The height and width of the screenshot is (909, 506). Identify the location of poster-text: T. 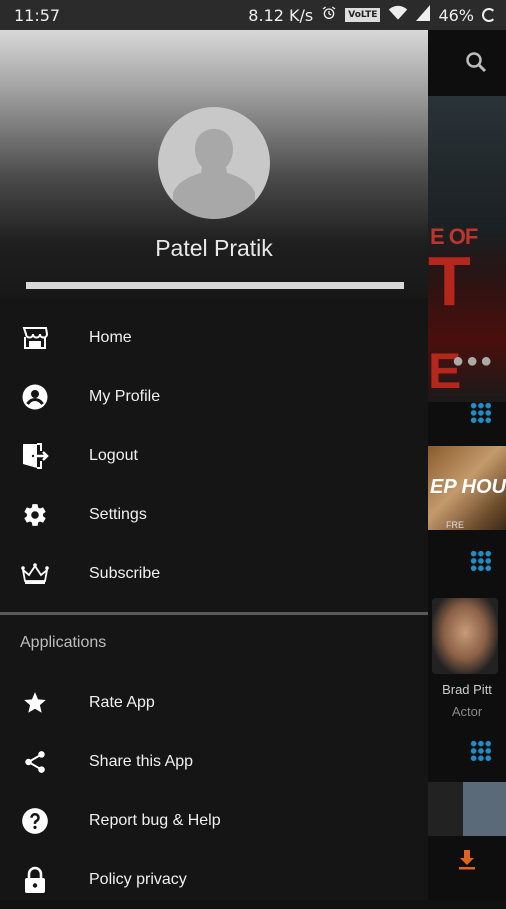
(449, 281).